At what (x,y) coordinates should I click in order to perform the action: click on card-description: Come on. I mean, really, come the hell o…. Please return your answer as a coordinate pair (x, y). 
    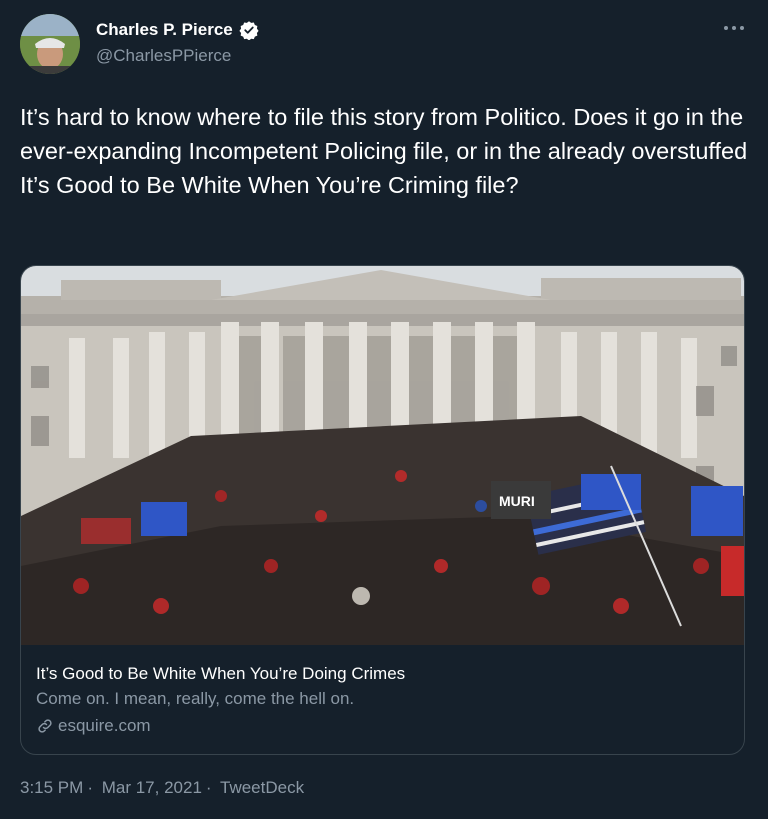
    Looking at the image, I should click on (195, 698).